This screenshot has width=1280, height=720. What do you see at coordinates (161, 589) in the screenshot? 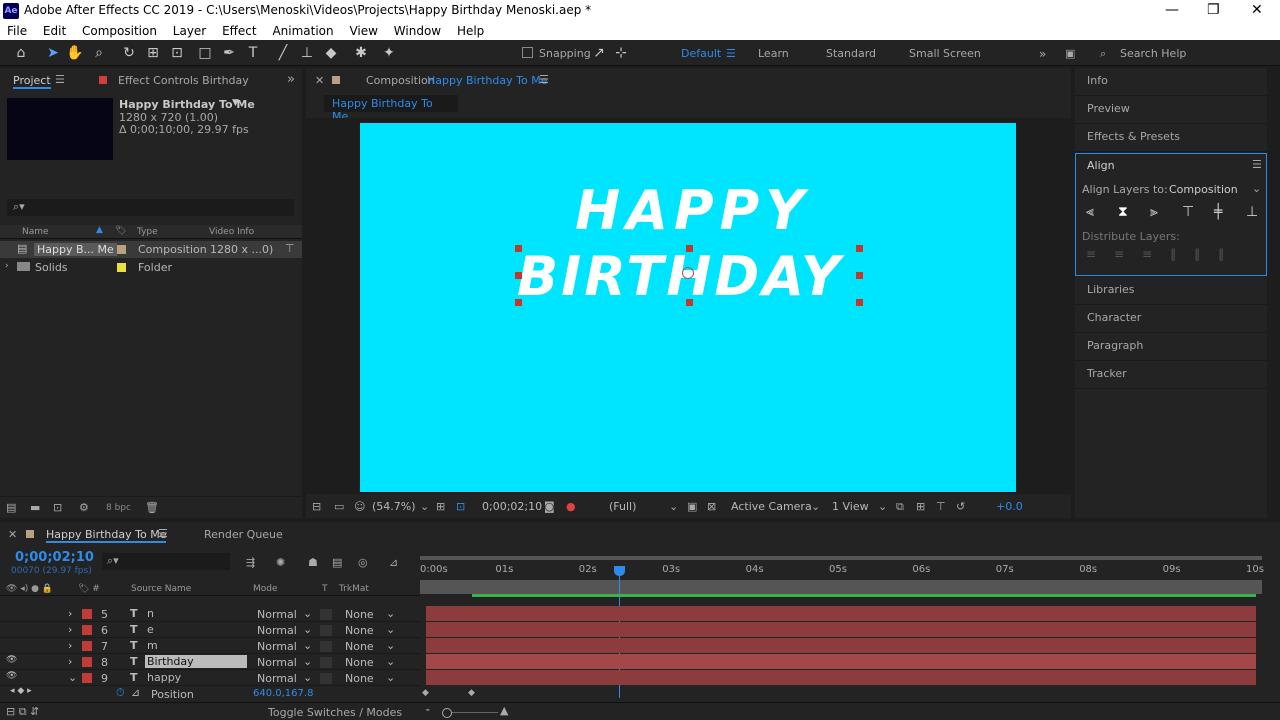
I see `col-source-name: Source Name` at bounding box center [161, 589].